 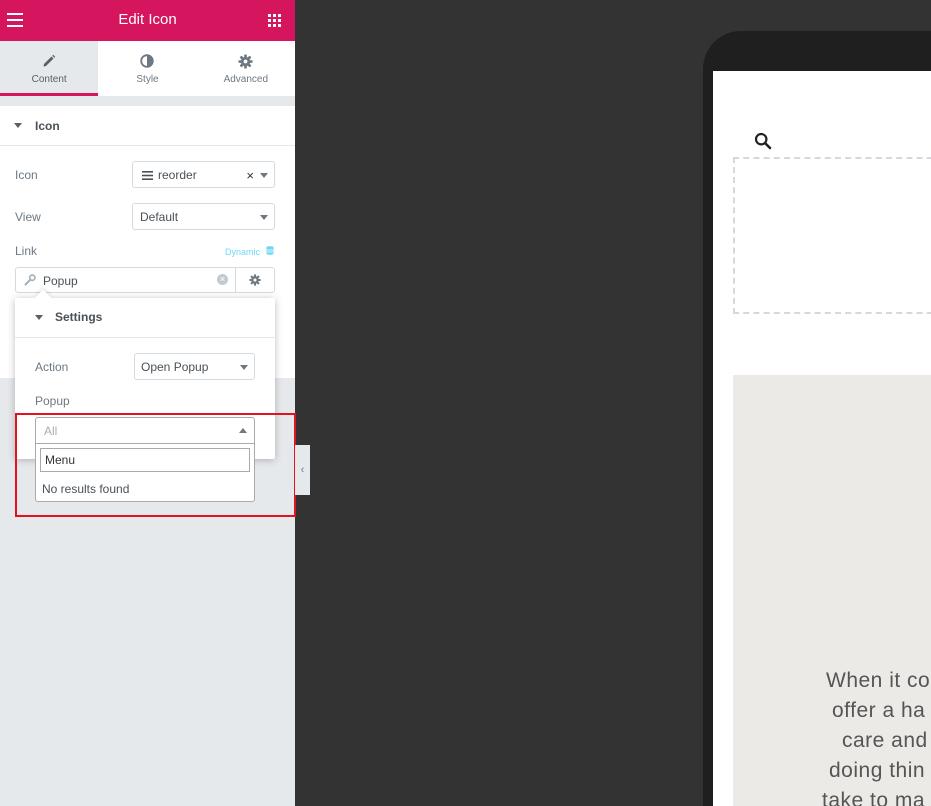 I want to click on hero-line: doing thin, so click(x=877, y=770).